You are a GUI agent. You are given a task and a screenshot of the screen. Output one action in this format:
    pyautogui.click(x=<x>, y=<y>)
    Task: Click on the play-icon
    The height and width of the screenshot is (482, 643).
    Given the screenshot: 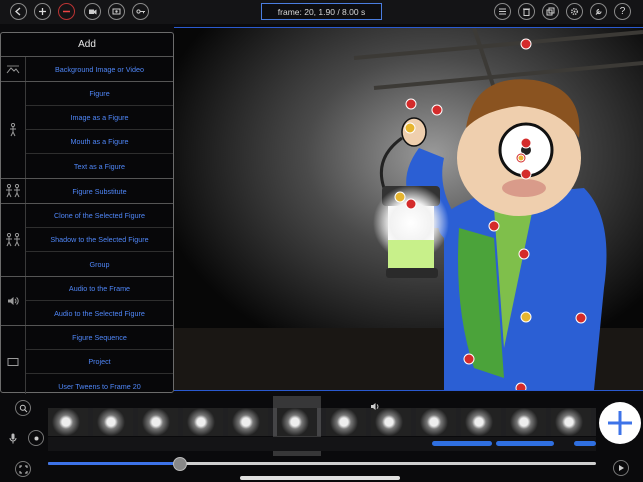 What is the action you would take?
    pyautogui.click(x=621, y=468)
    